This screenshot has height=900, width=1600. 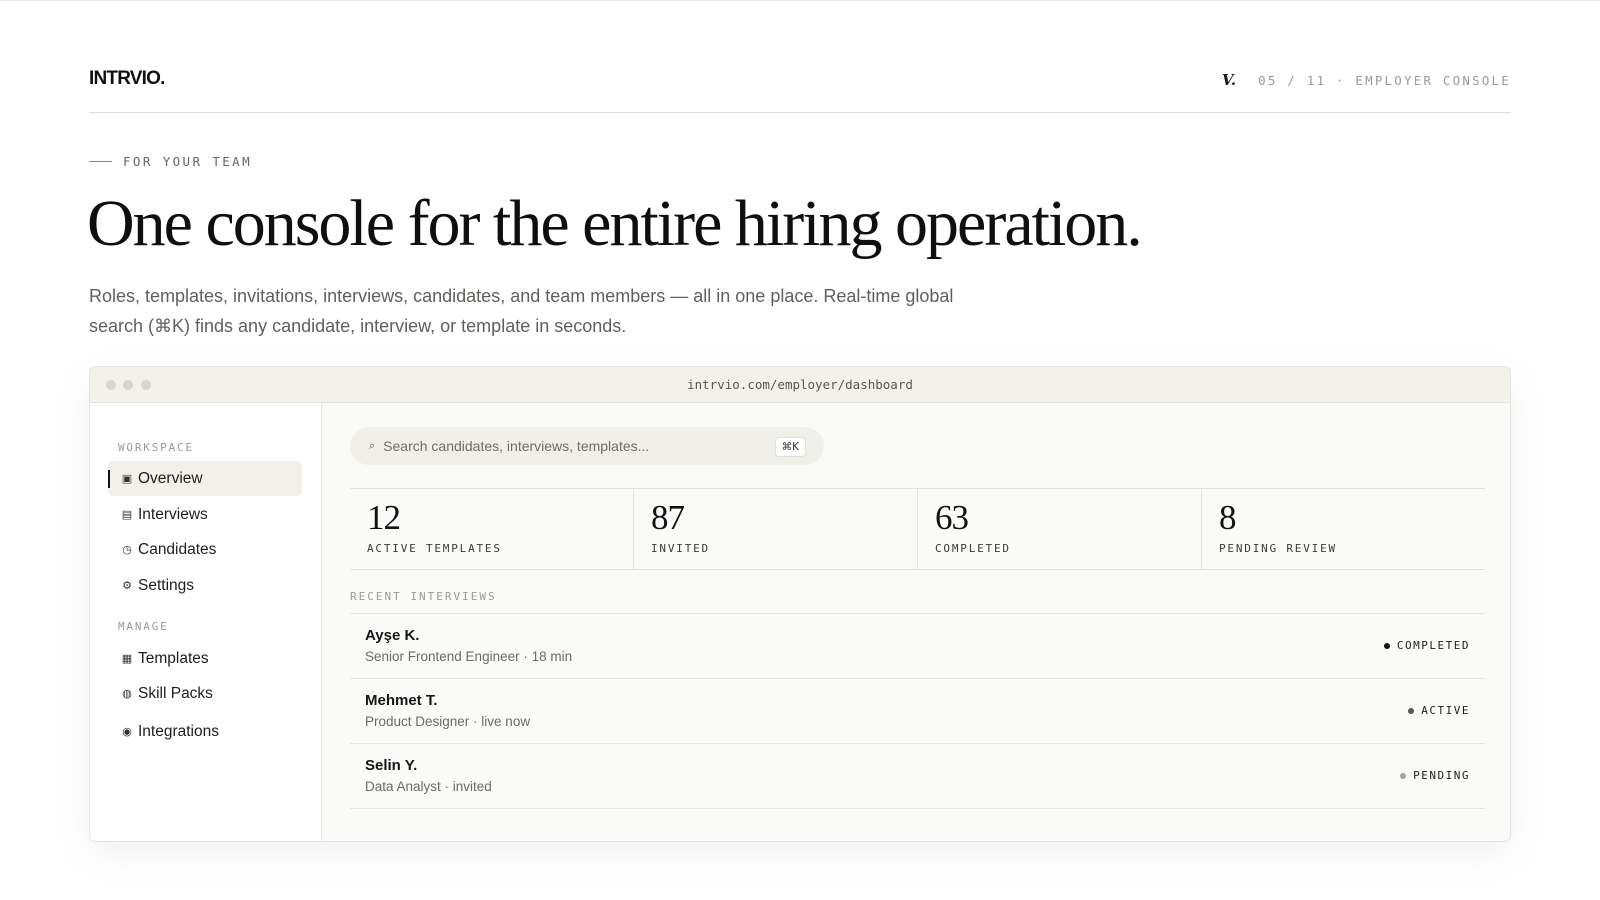 I want to click on status-badge: COMPLETED, so click(x=1426, y=645).